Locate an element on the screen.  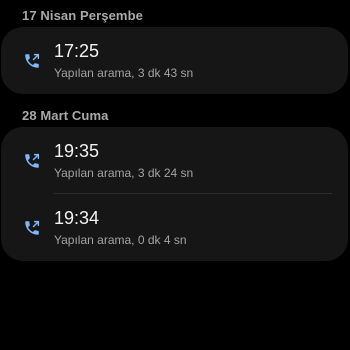
call-detail: Yapılan arama, 3 dk 43 sn is located at coordinates (124, 73).